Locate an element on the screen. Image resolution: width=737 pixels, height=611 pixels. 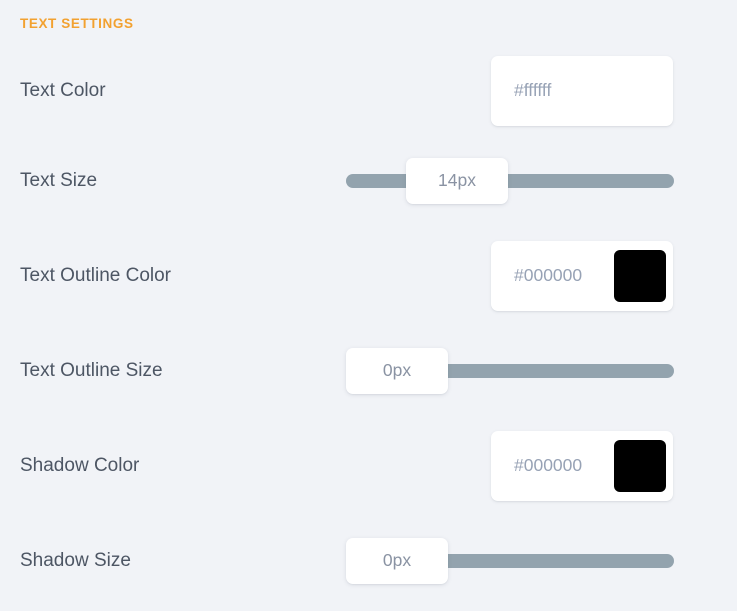
label-shadow-size: Shadow Size is located at coordinates (75, 560).